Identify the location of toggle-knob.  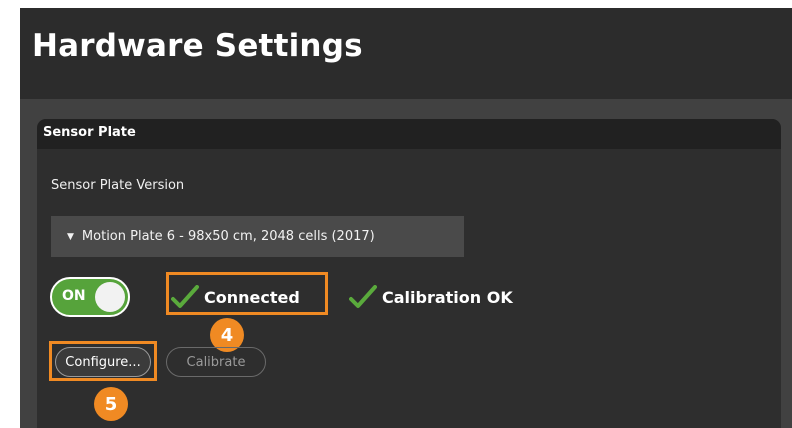
(110, 297).